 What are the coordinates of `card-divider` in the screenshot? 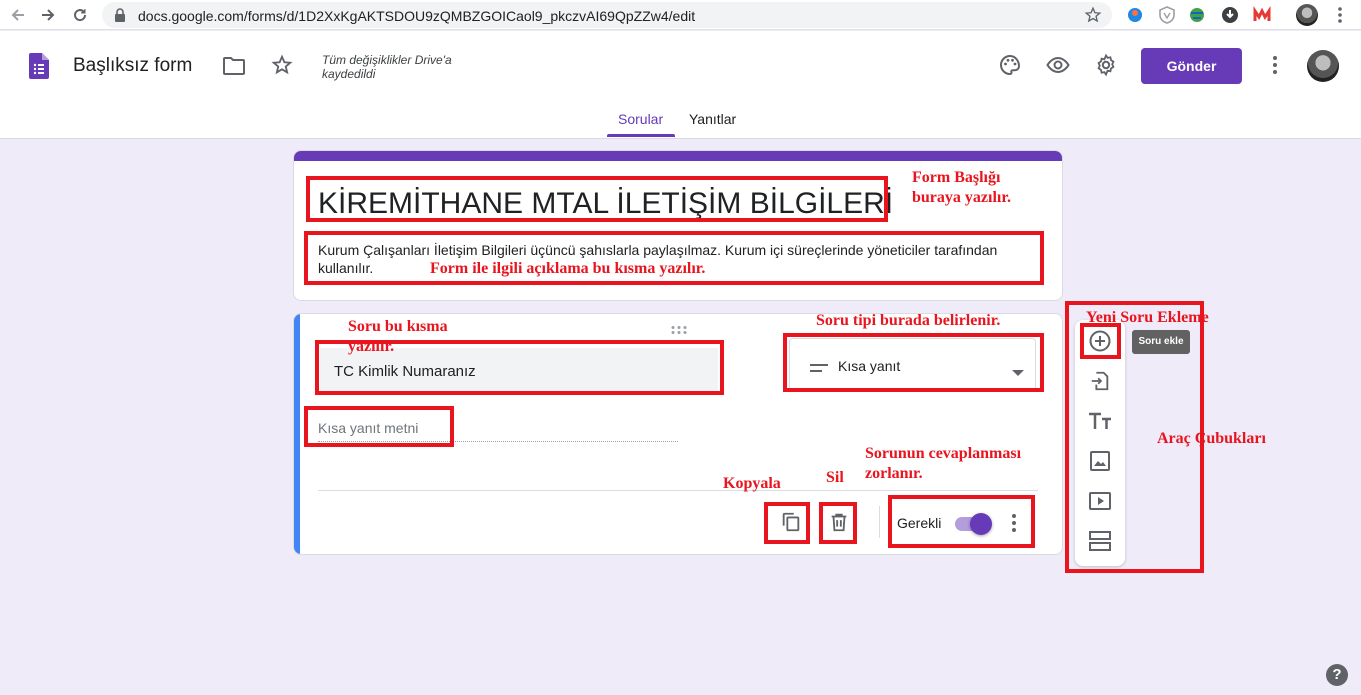 It's located at (678, 490).